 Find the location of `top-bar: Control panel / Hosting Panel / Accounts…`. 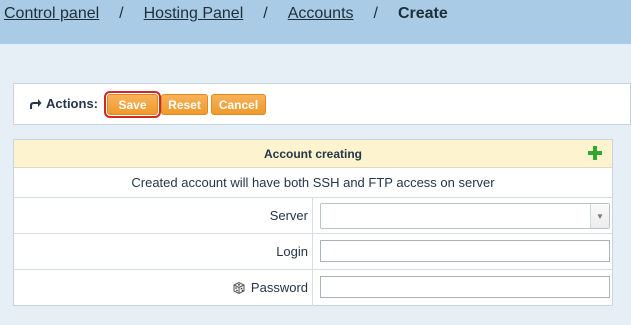

top-bar: Control panel / Hosting Panel / Accounts… is located at coordinates (315, 22).